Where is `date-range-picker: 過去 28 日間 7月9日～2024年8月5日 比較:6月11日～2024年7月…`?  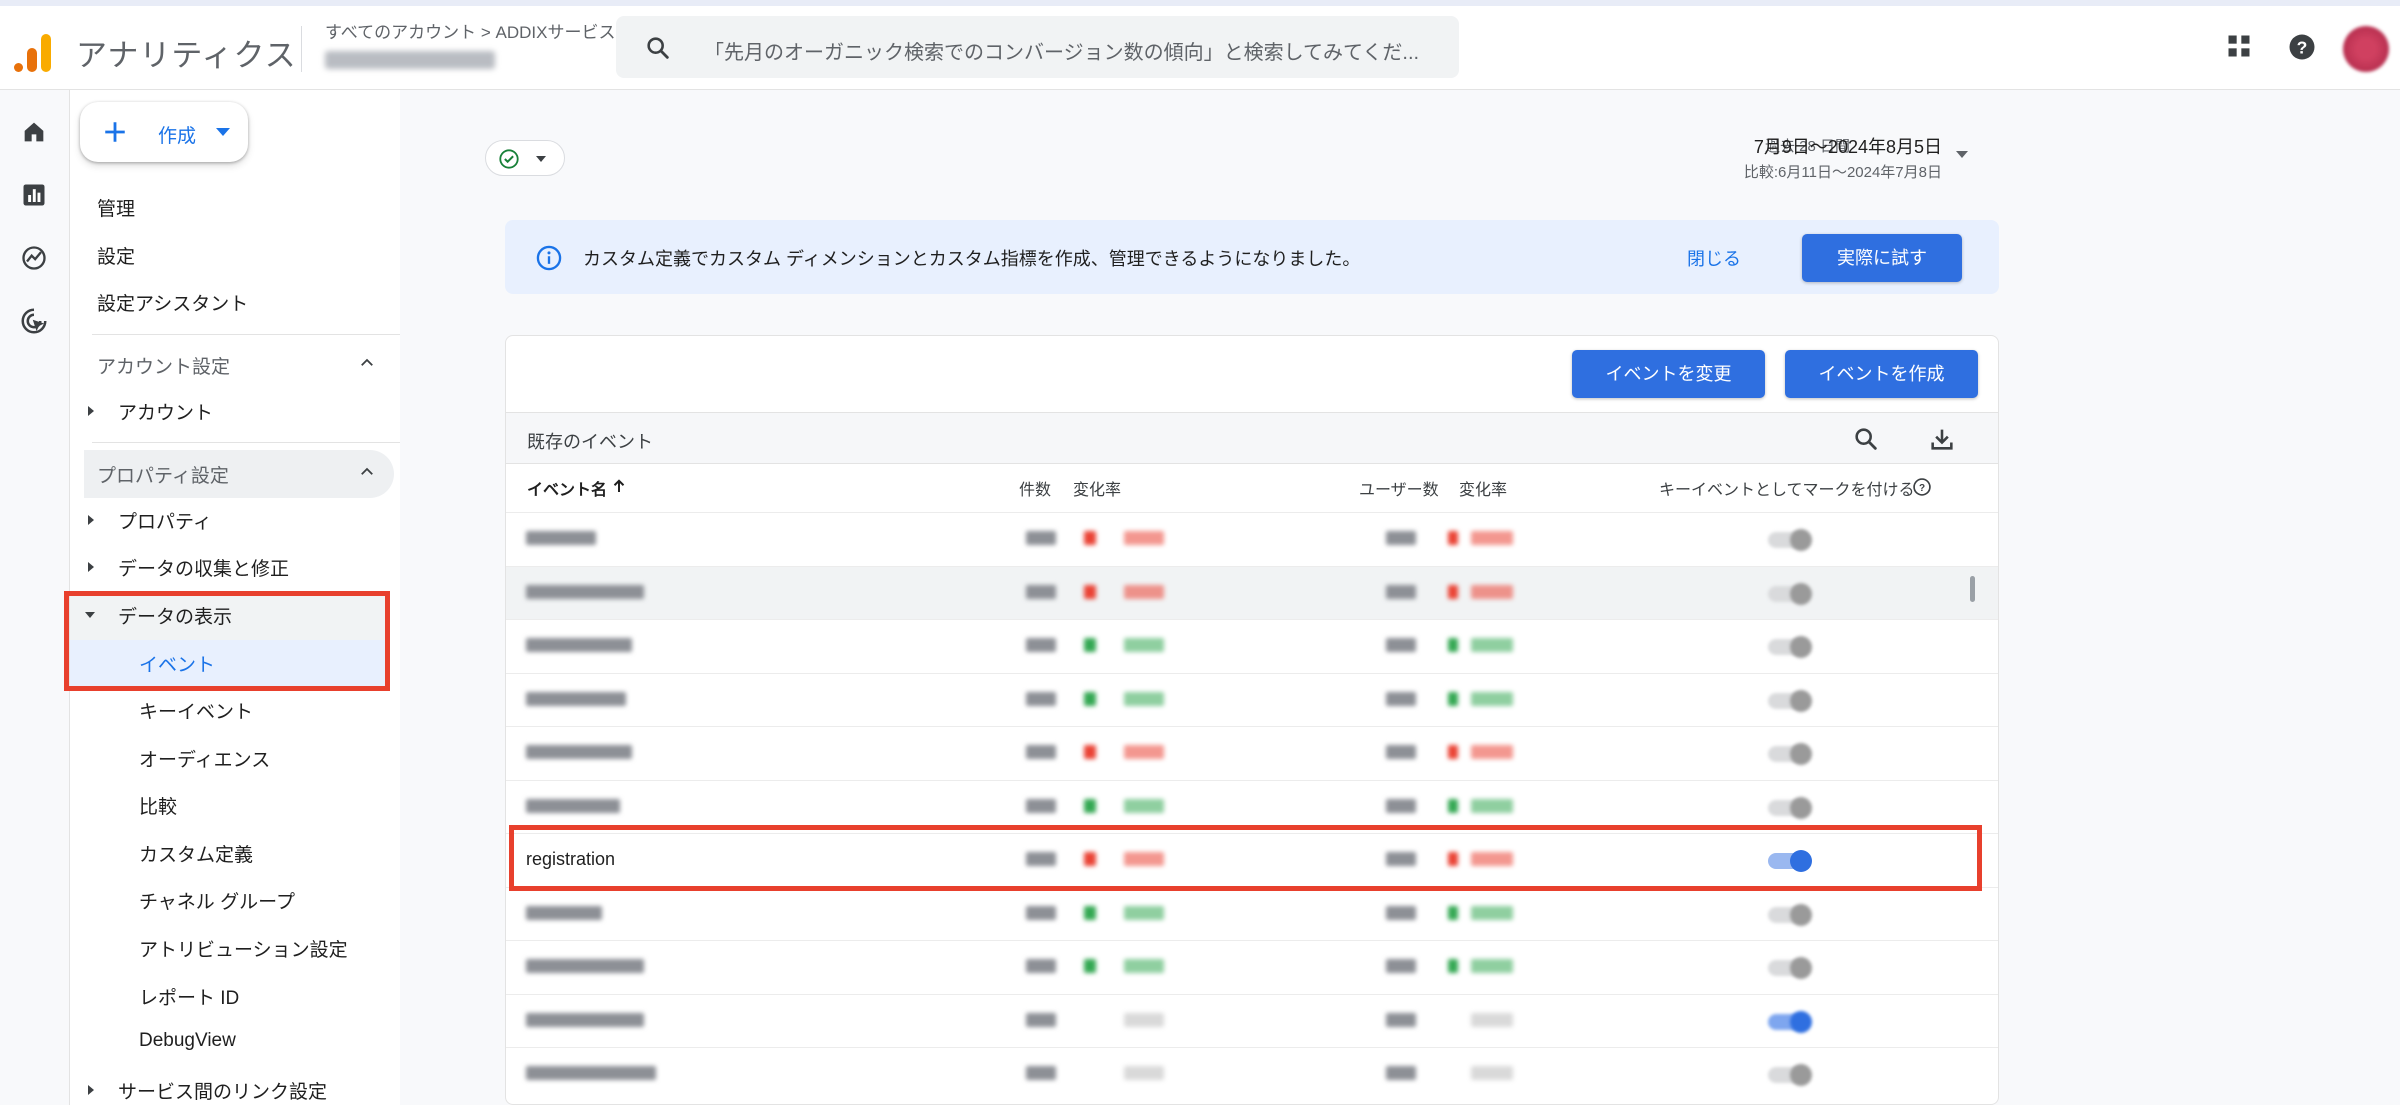
date-range-picker: 過去 28 日間 7月9日～2024年8月5日 比較:6月11日～2024年7月… is located at coordinates (1800, 159).